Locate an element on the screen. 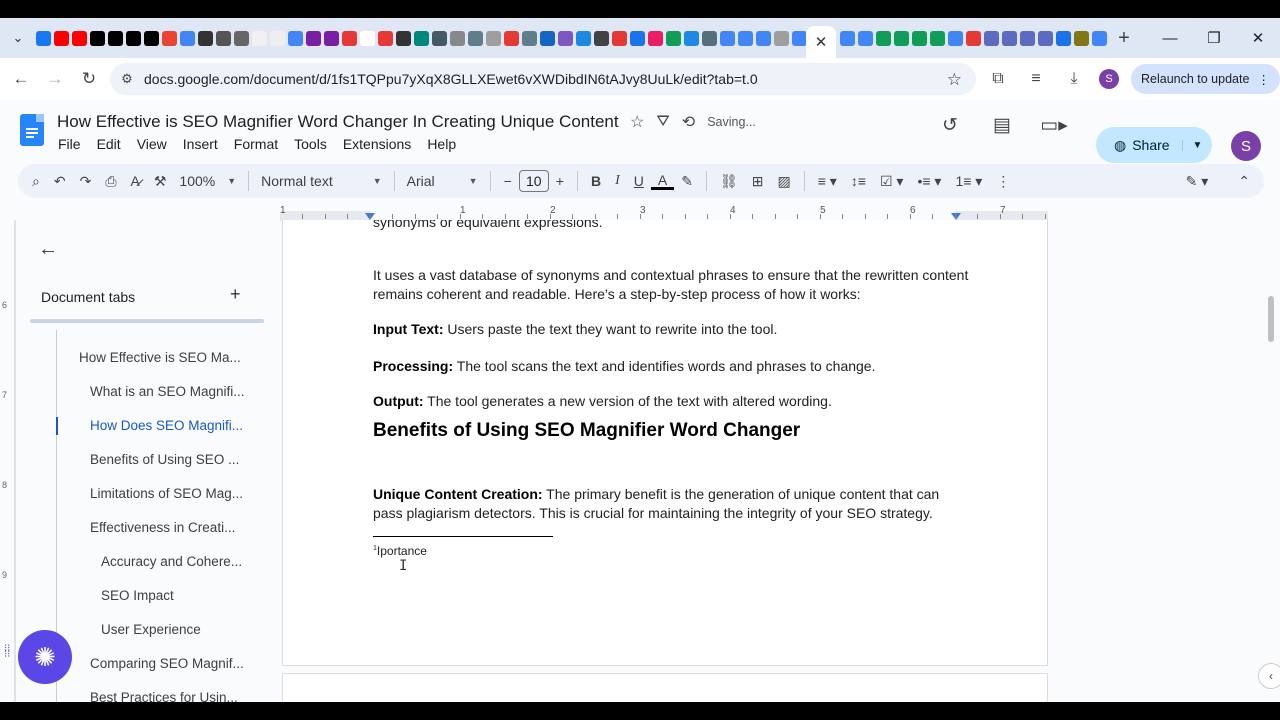  style-select: Normal text ▼ is located at coordinates (321, 181).